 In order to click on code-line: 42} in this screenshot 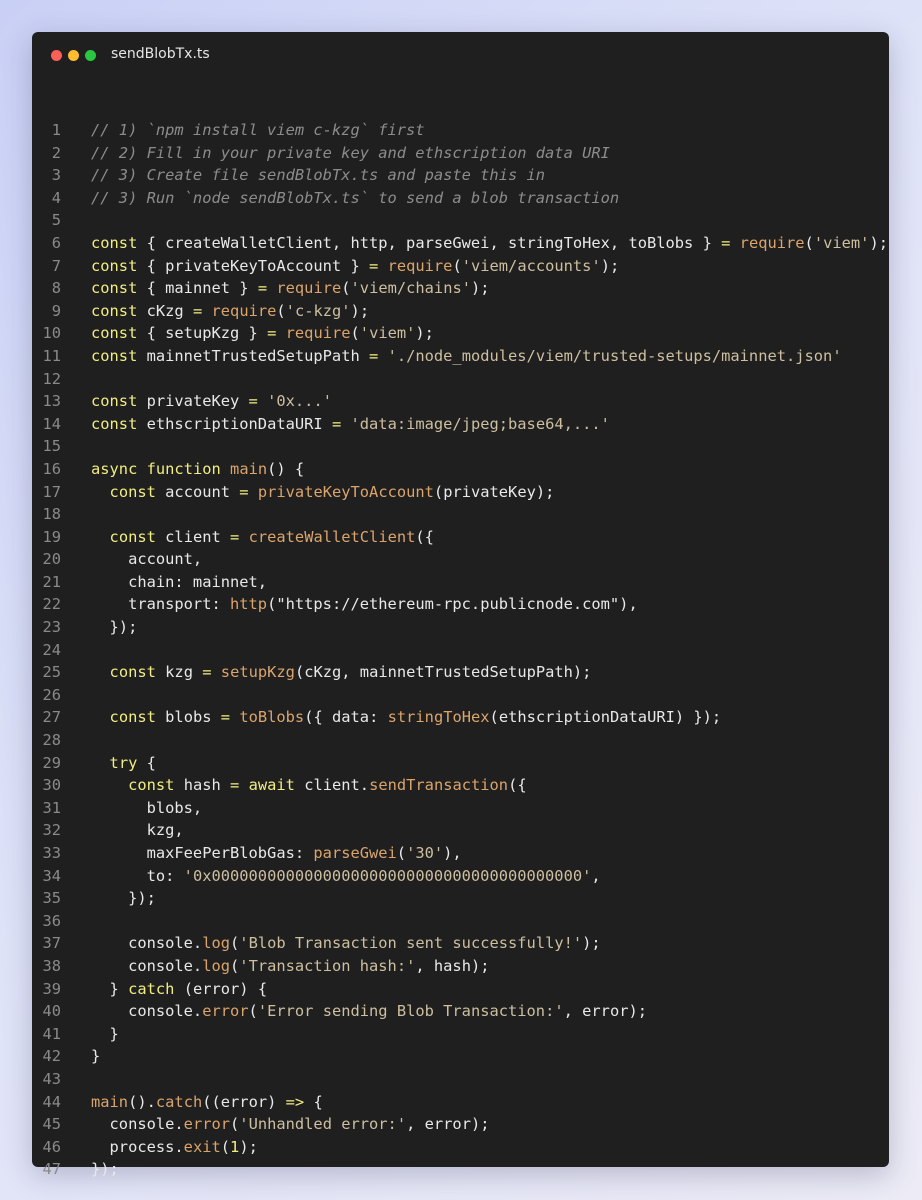, I will do `click(460, 1056)`.